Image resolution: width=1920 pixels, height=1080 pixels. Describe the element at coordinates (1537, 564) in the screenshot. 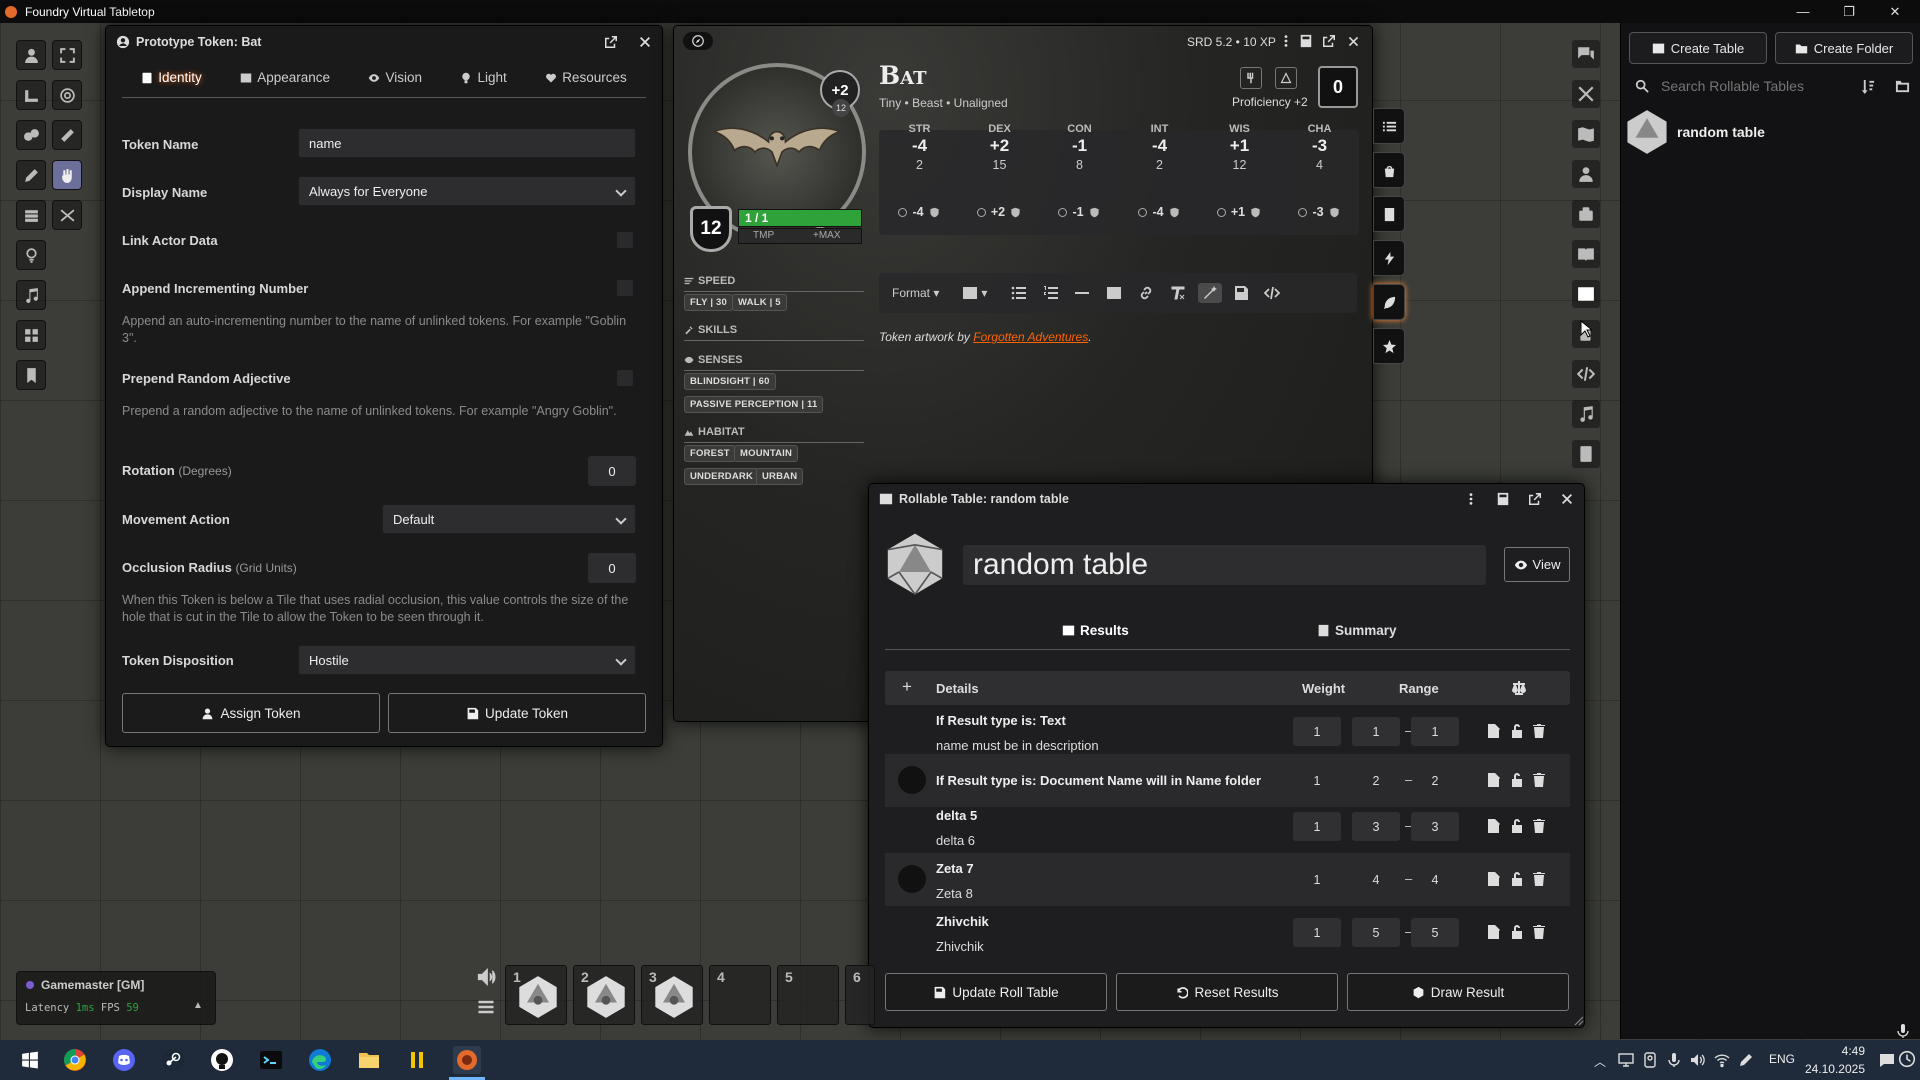

I see `view-button: View` at that location.